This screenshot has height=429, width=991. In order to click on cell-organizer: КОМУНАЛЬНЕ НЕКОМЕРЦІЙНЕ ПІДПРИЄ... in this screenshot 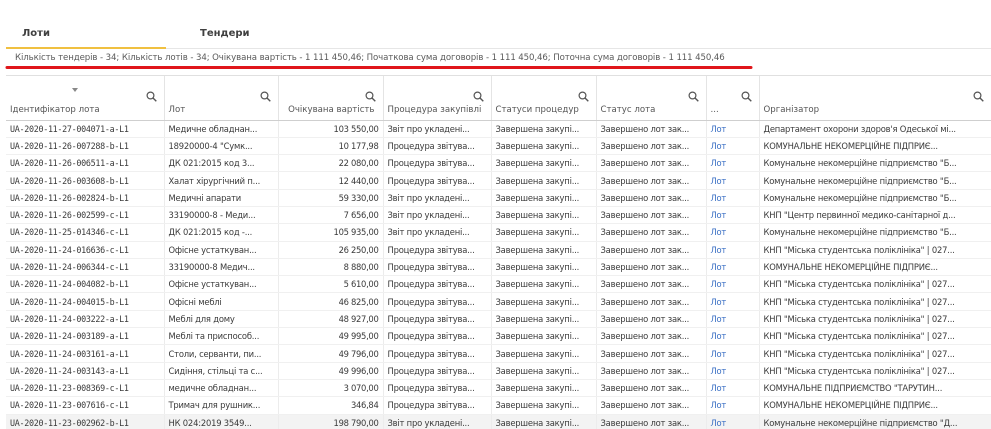, I will do `click(874, 405)`.